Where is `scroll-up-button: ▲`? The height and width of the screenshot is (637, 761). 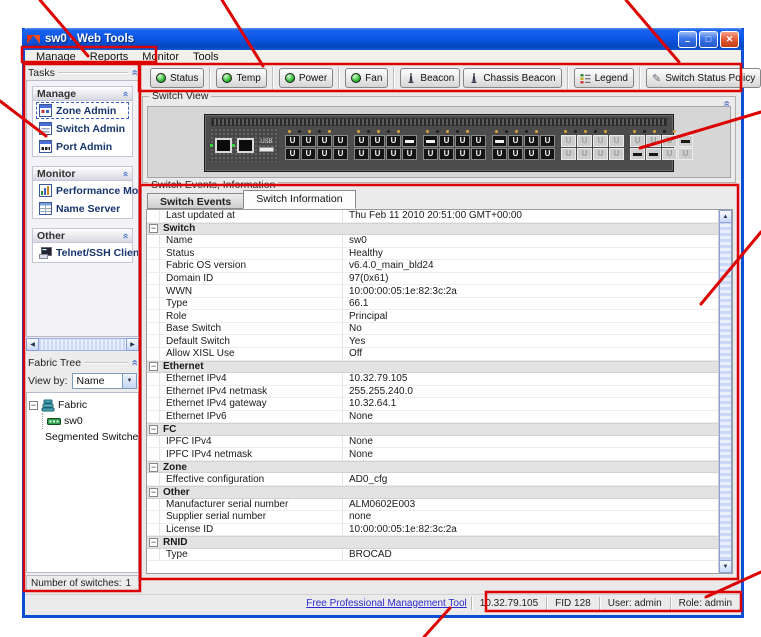
scroll-up-button: ▲ is located at coordinates (725, 216).